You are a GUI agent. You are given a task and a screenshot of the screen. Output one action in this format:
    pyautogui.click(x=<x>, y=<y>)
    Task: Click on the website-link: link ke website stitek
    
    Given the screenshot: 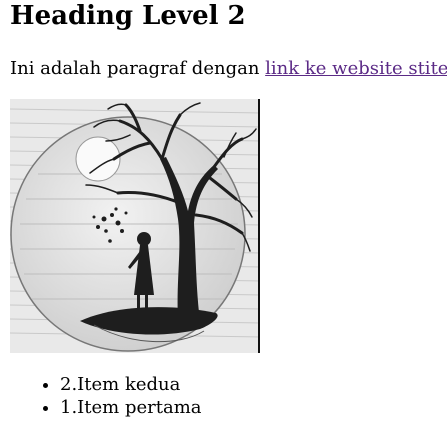 What is the action you would take?
    pyautogui.click(x=356, y=68)
    